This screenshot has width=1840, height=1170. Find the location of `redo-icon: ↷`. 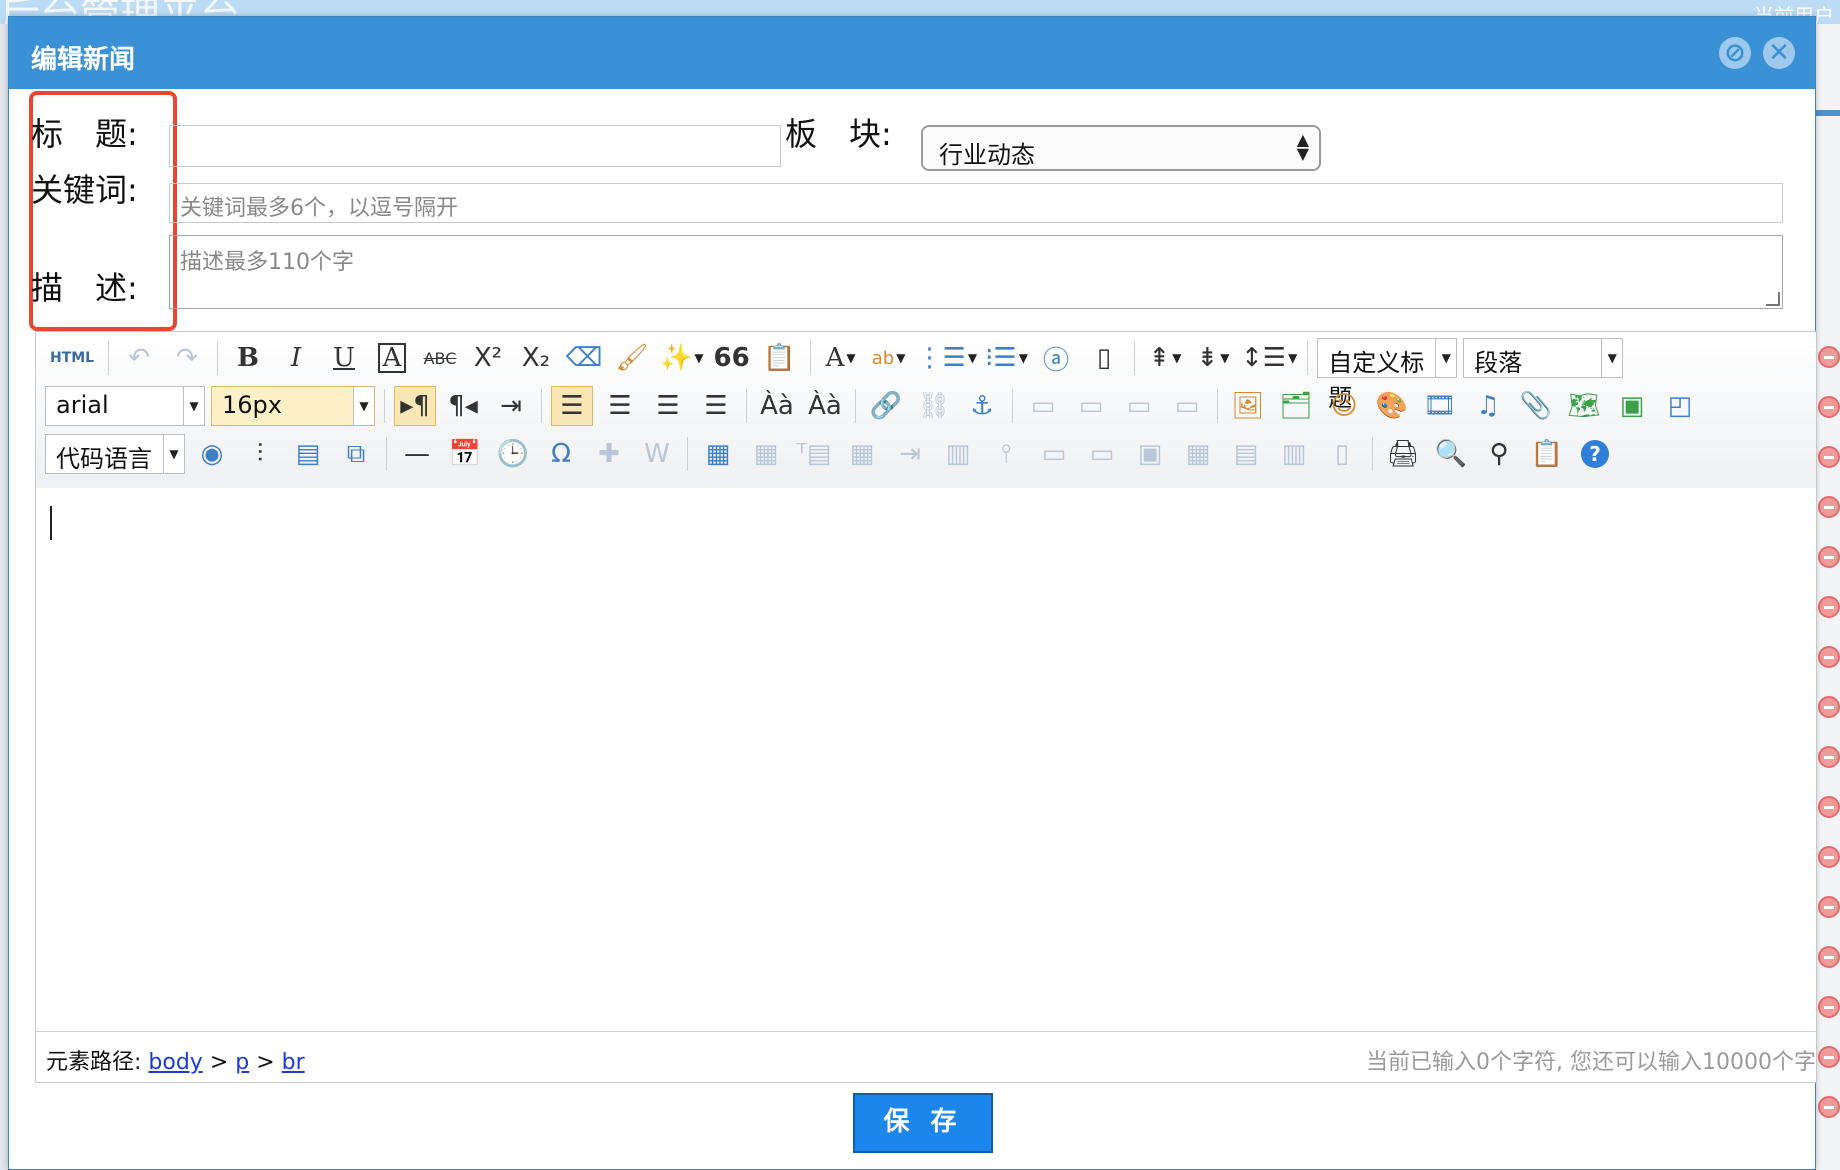

redo-icon: ↷ is located at coordinates (187, 358).